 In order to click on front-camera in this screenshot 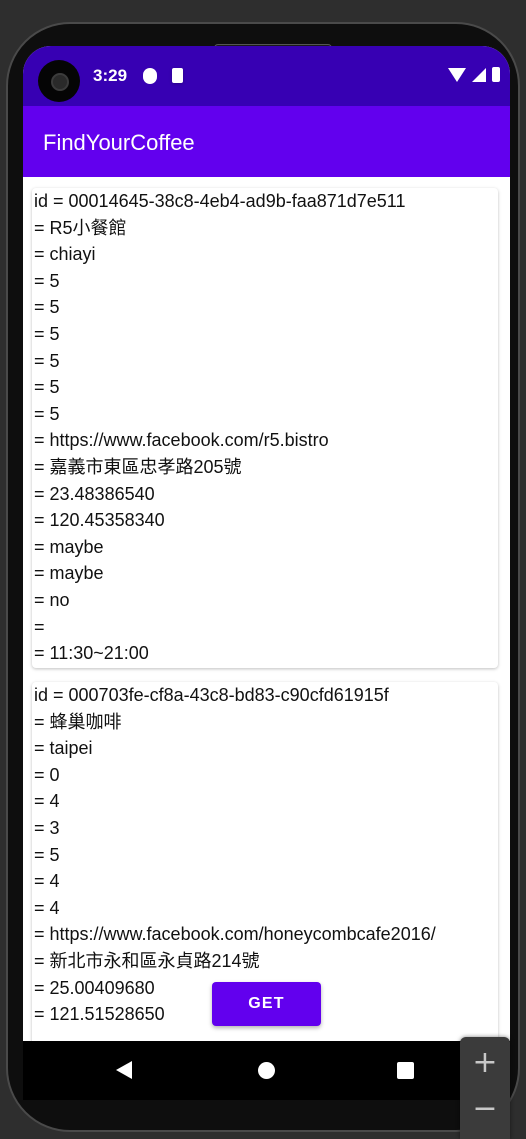, I will do `click(59, 81)`.